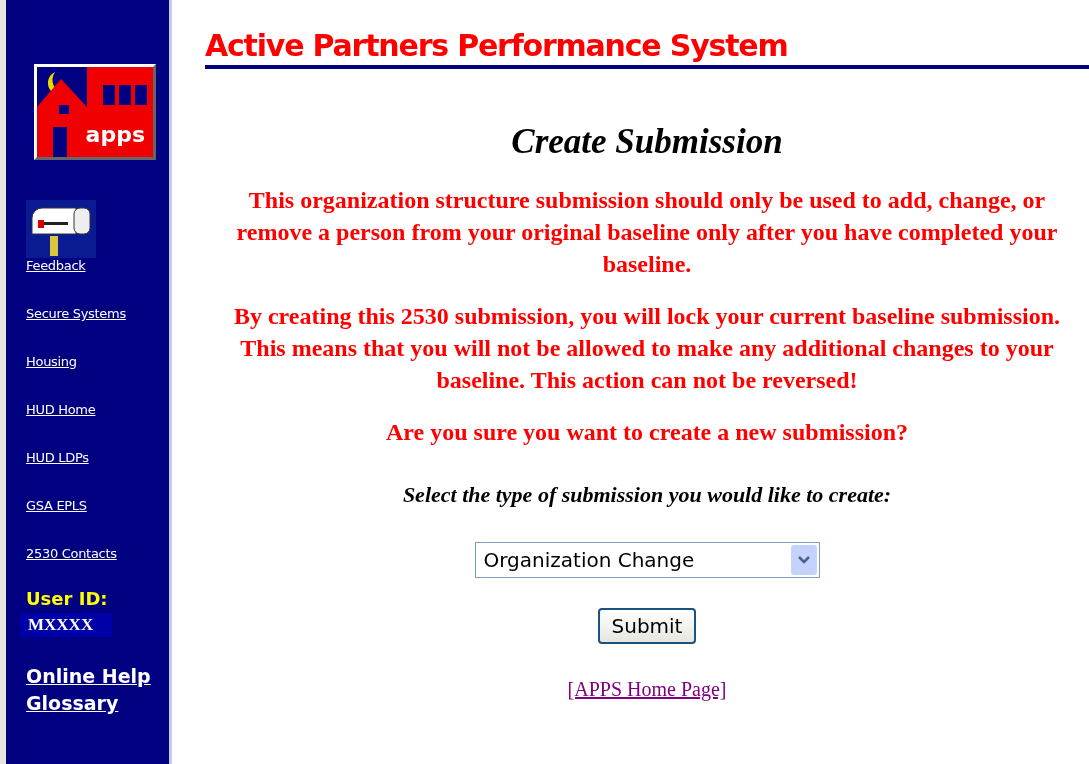 This screenshot has height=764, width=1089. I want to click on user-id: MXXXX, so click(66, 625).